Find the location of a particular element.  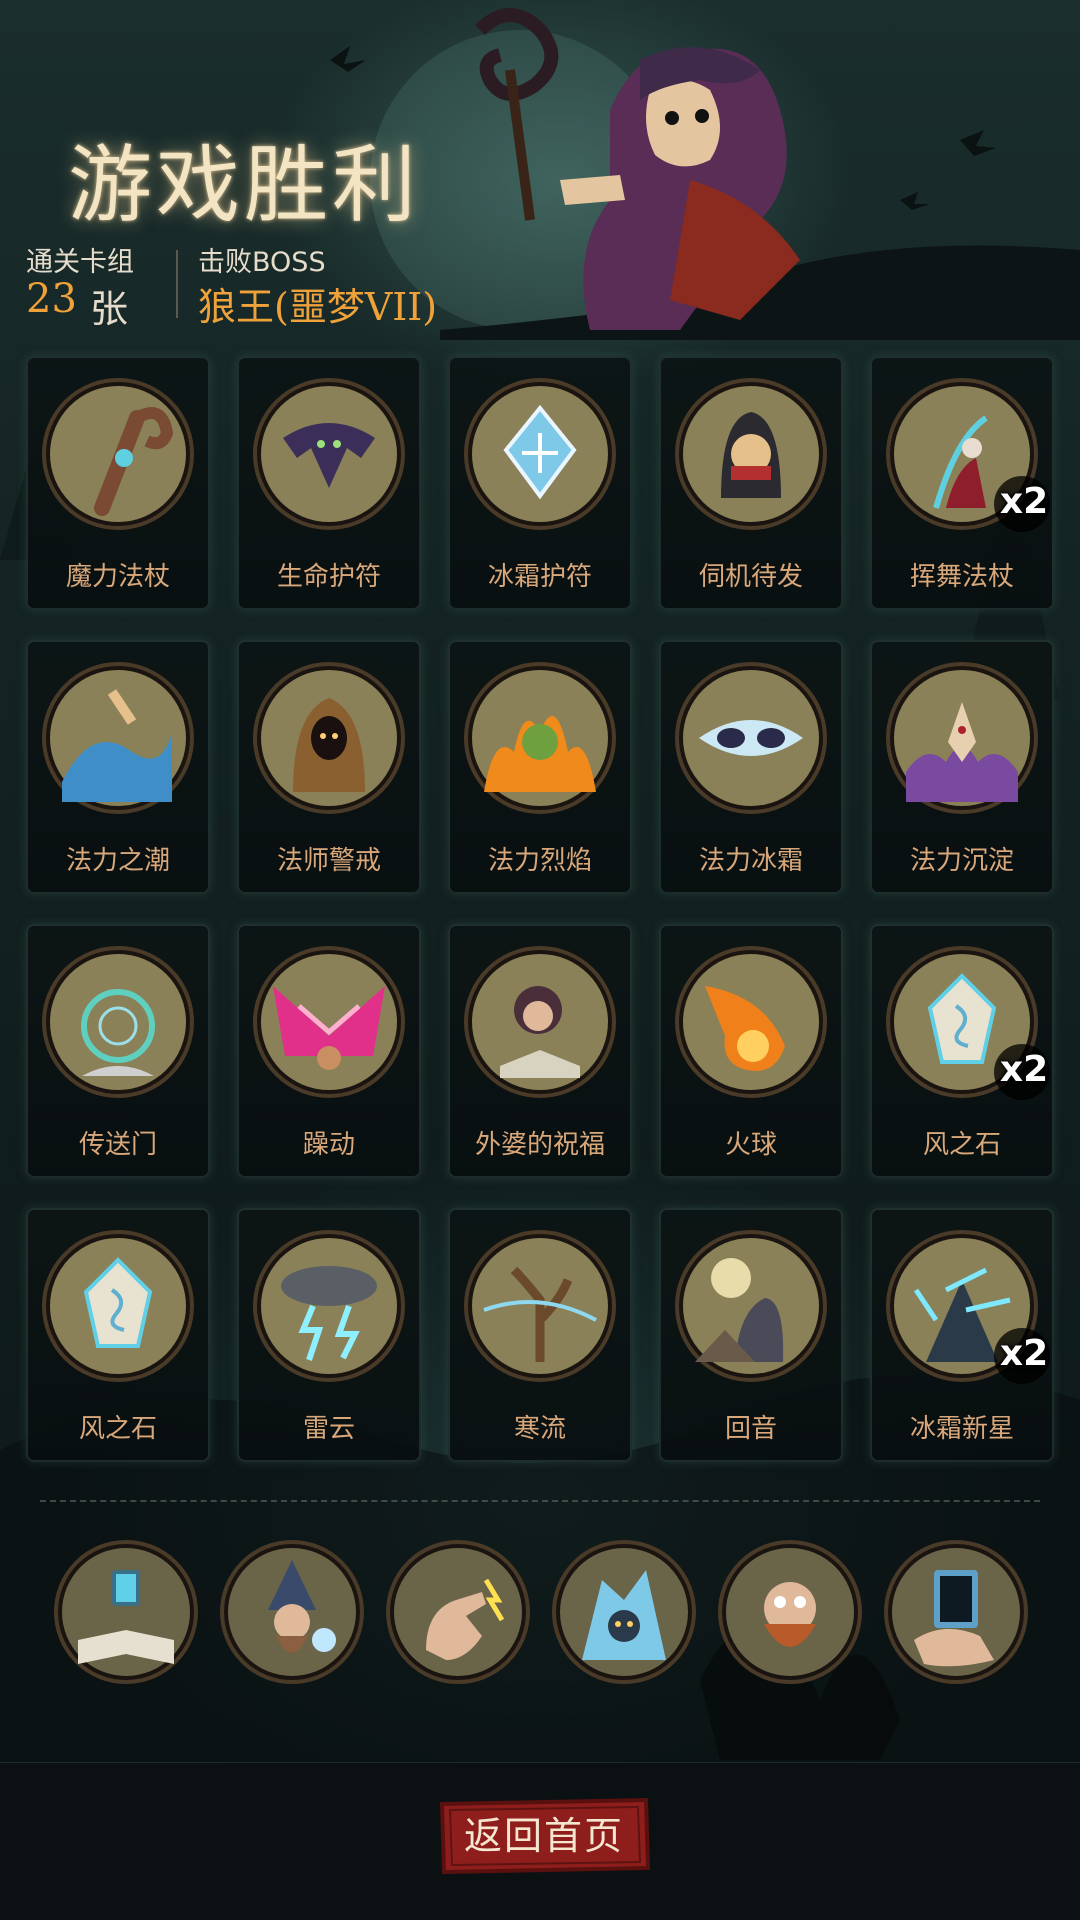

deck-unit: 张 is located at coordinates (109, 309).